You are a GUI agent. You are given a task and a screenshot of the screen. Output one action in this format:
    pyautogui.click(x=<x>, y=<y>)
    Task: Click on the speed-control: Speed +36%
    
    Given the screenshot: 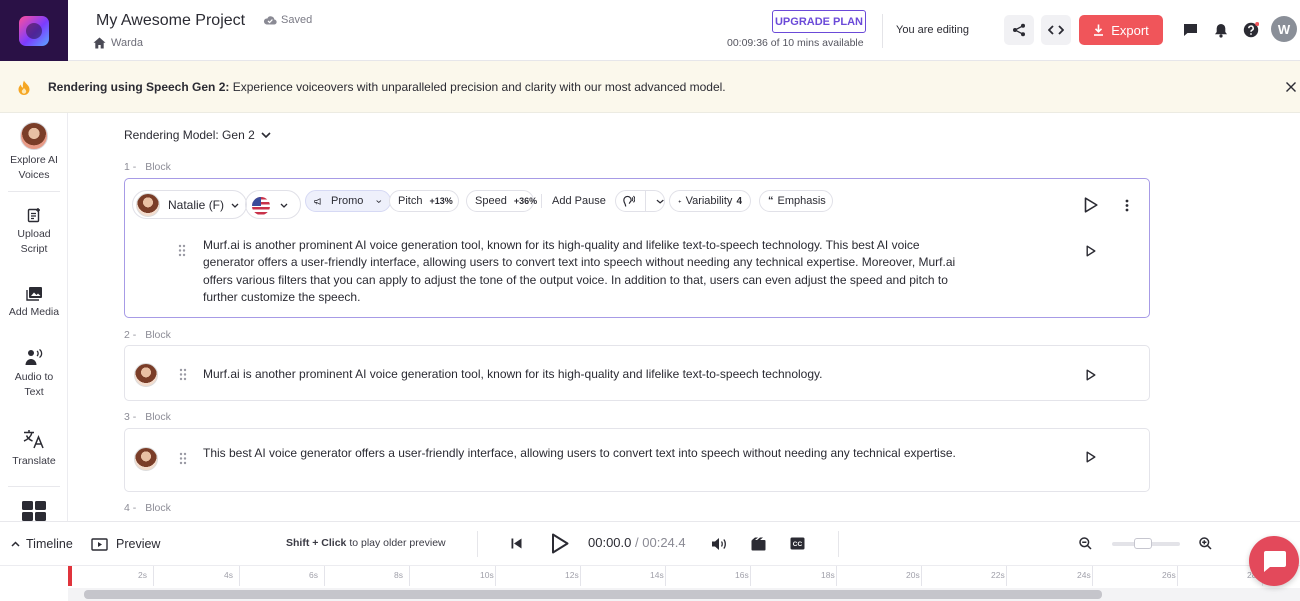 What is the action you would take?
    pyautogui.click(x=501, y=201)
    